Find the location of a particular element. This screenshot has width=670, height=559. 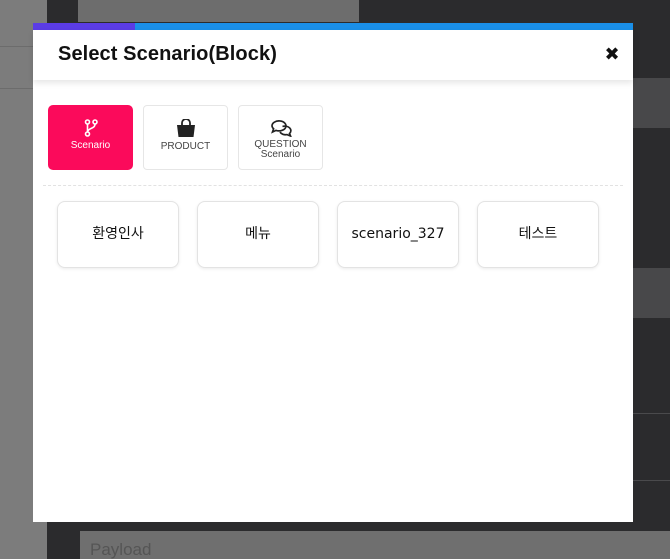

section-divider is located at coordinates (333, 185).